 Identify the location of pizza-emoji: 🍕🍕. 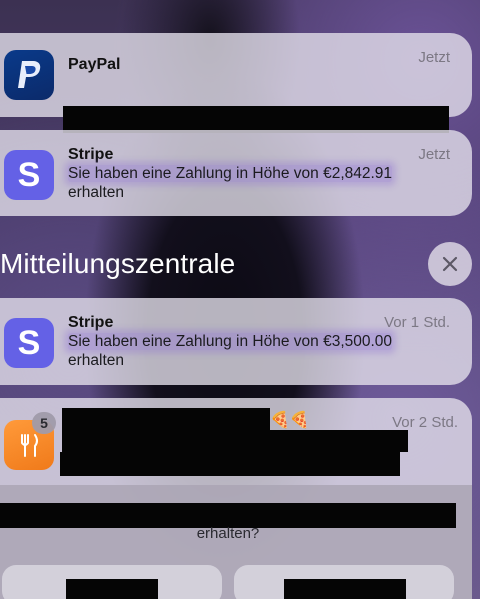
(290, 420).